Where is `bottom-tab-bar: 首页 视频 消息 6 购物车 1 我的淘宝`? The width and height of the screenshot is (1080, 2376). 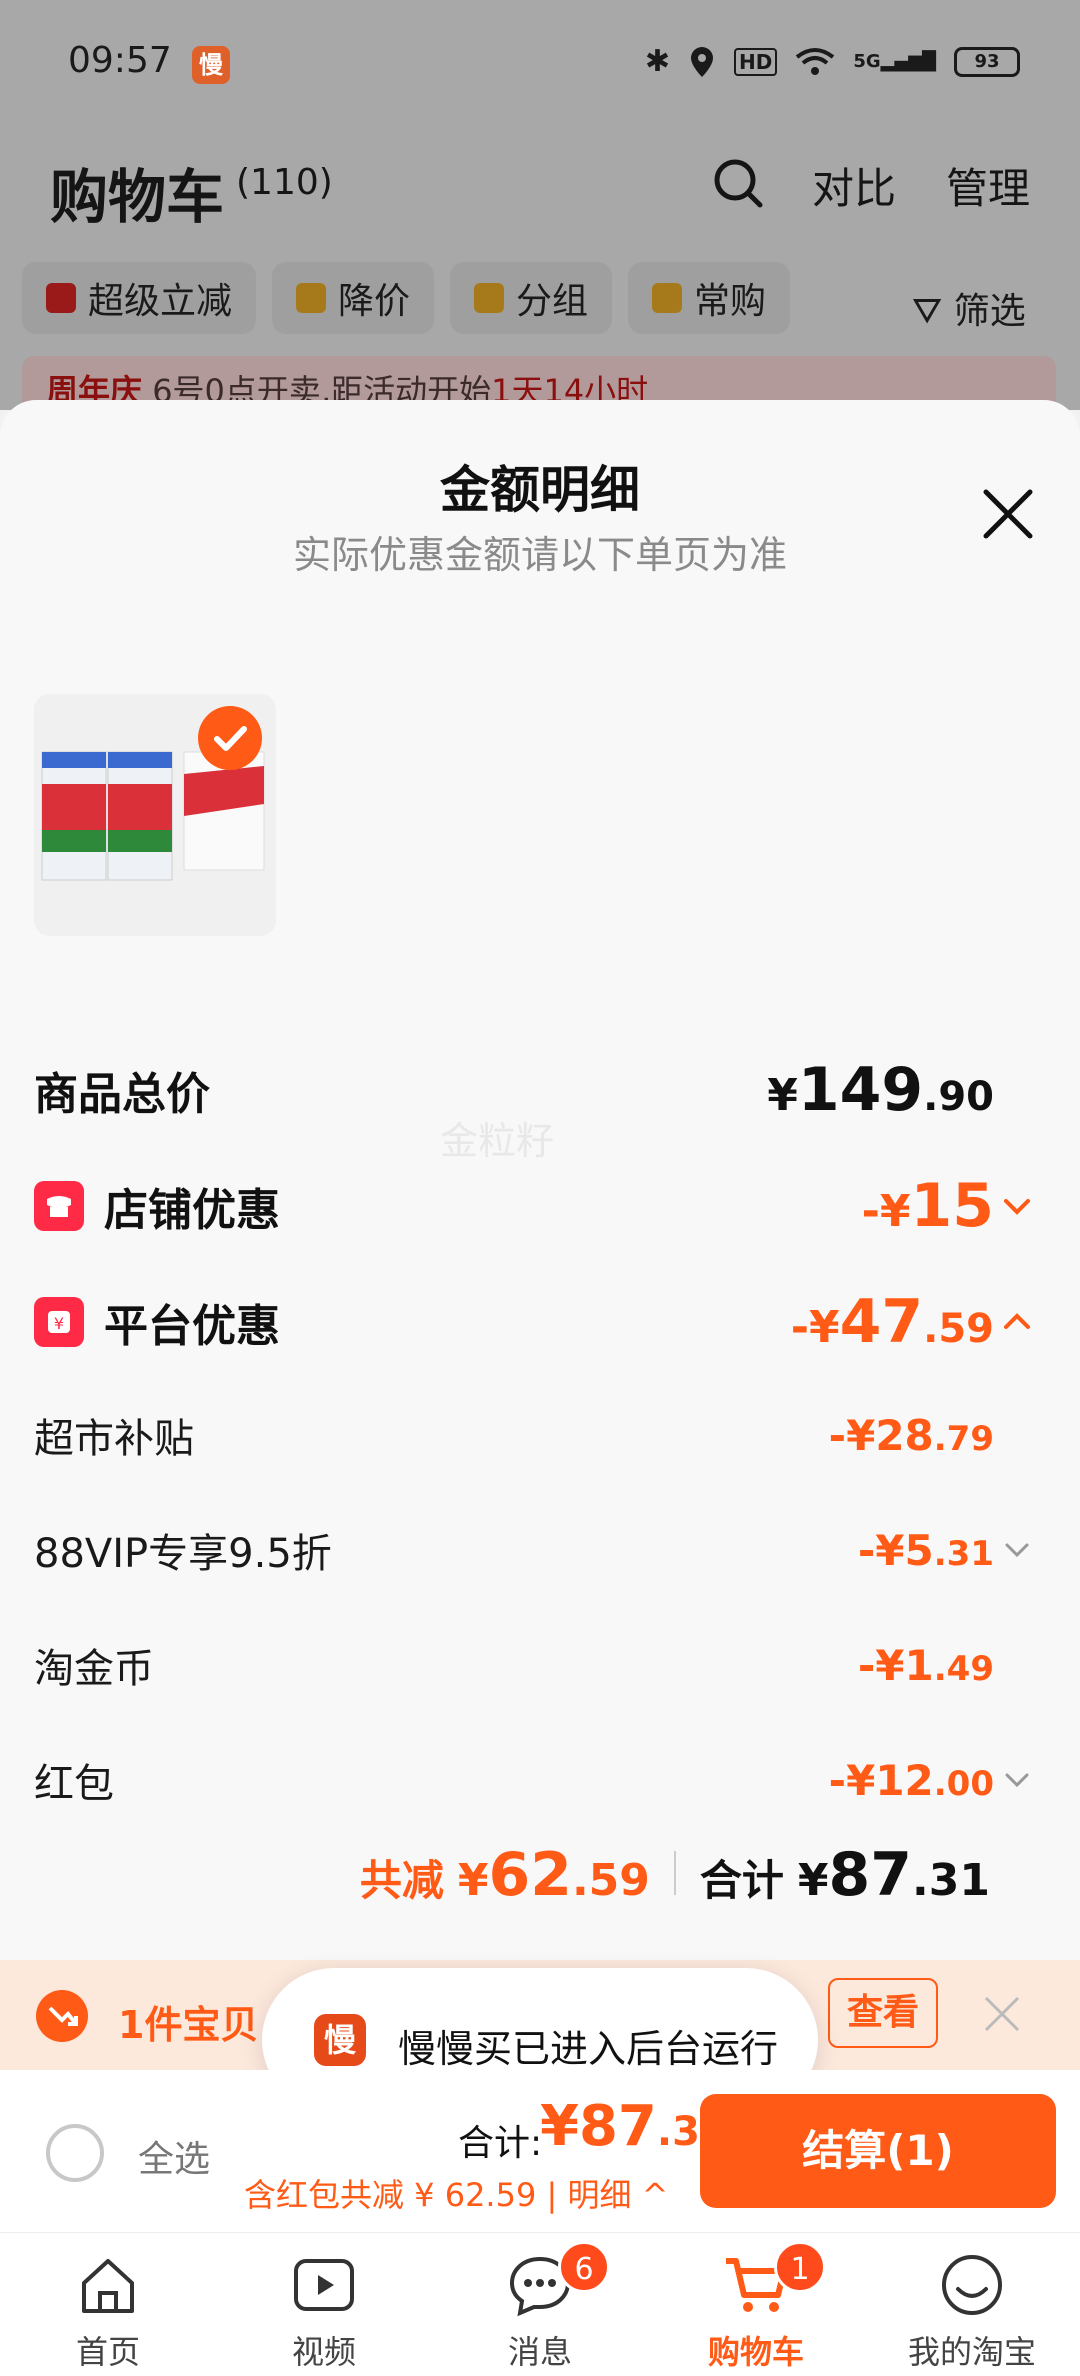 bottom-tab-bar: 首页 视频 消息 6 购物车 1 我的淘宝 is located at coordinates (540, 2304).